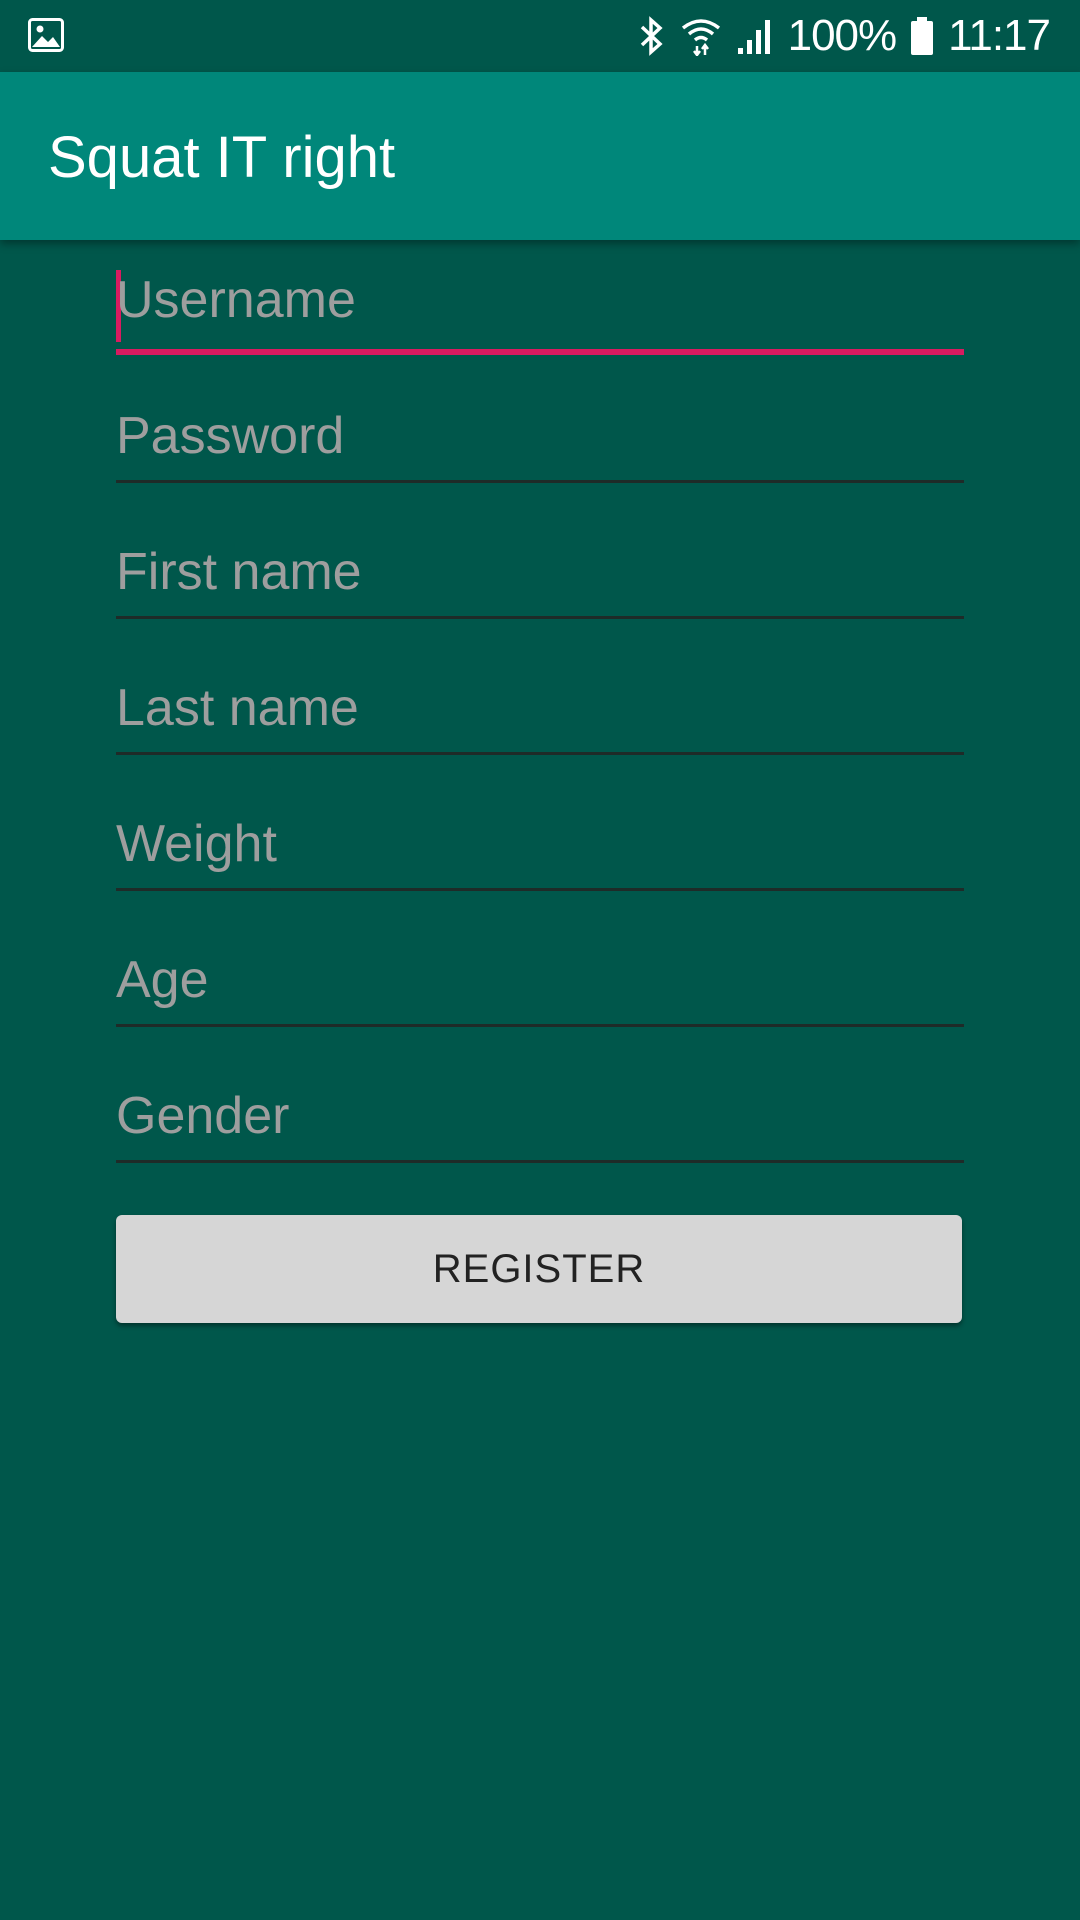 This screenshot has width=1080, height=1920. I want to click on wifi-icon, so click(700, 37).